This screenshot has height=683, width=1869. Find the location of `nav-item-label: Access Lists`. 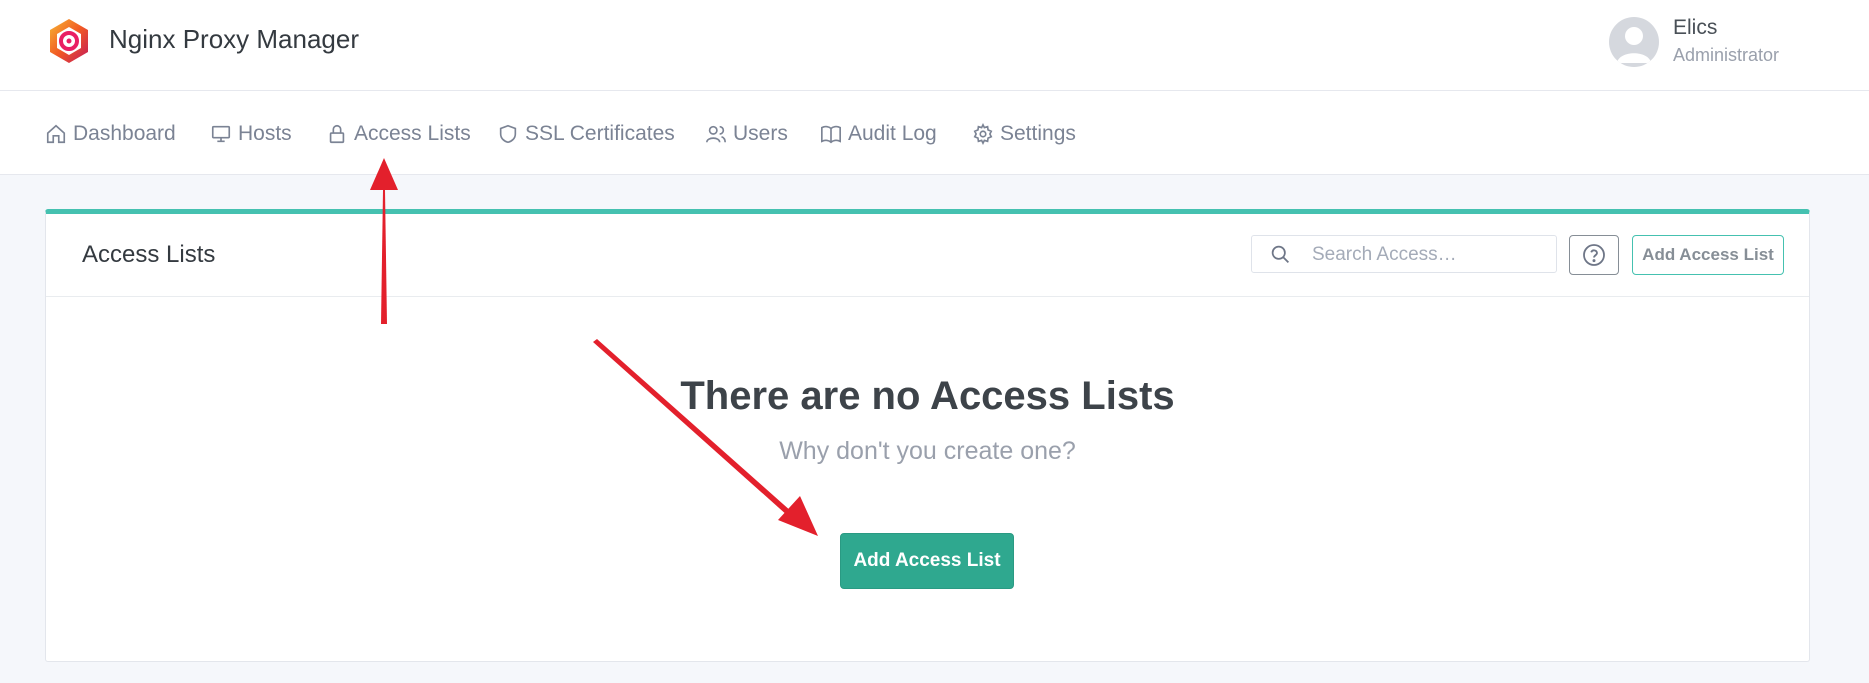

nav-item-label: Access Lists is located at coordinates (412, 133).